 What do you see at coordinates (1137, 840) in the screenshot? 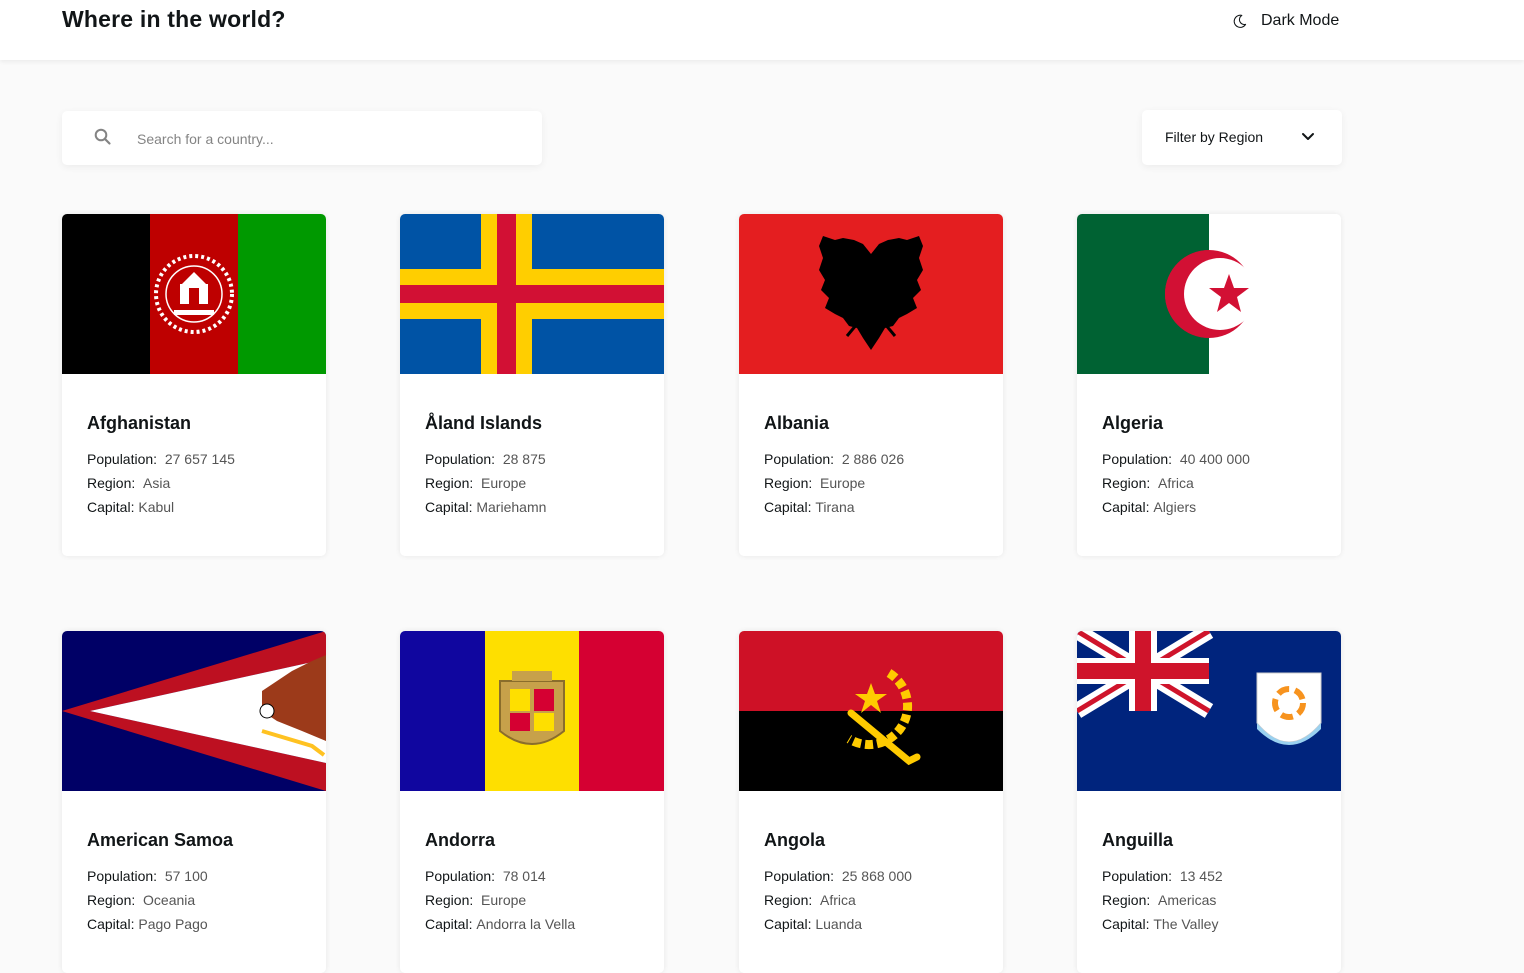
I see `country-name: Anguilla` at bounding box center [1137, 840].